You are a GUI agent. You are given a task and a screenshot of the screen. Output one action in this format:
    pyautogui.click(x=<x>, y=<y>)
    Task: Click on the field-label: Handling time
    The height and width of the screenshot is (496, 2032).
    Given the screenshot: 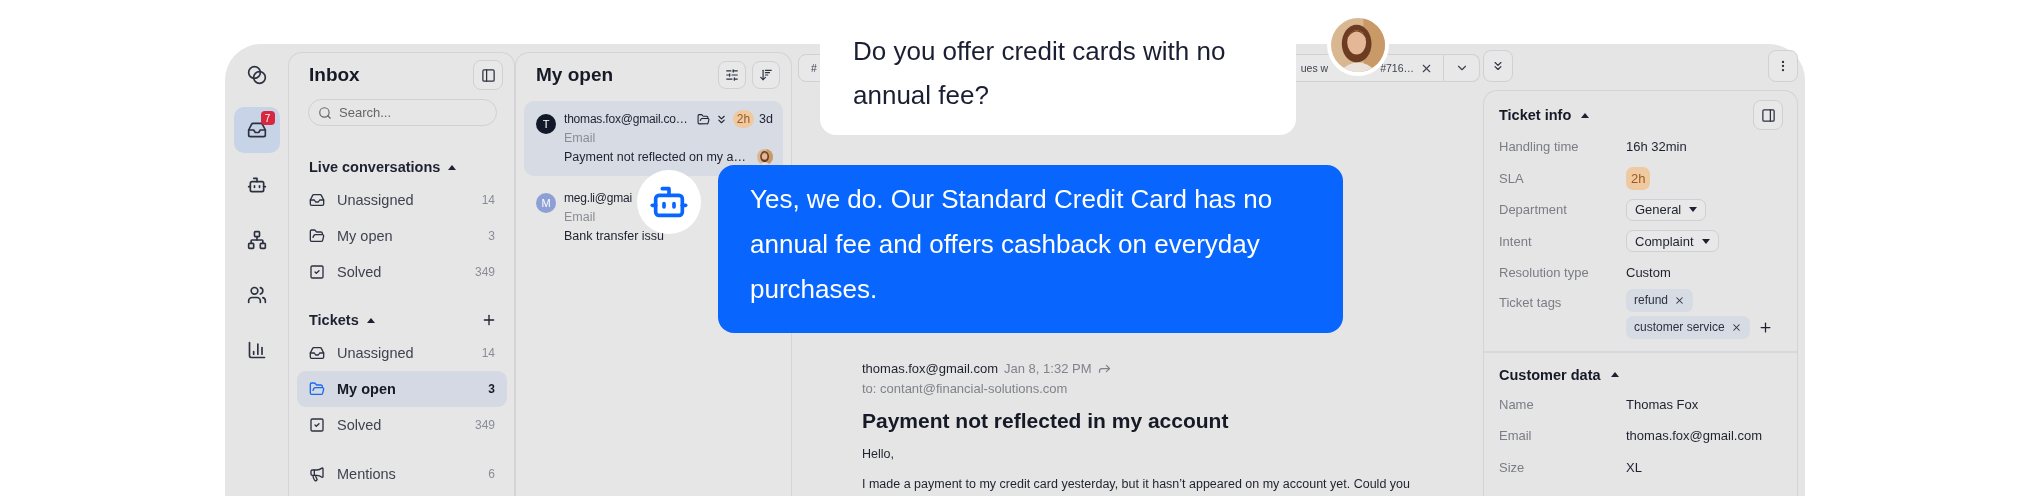 What is the action you would take?
    pyautogui.click(x=1539, y=147)
    